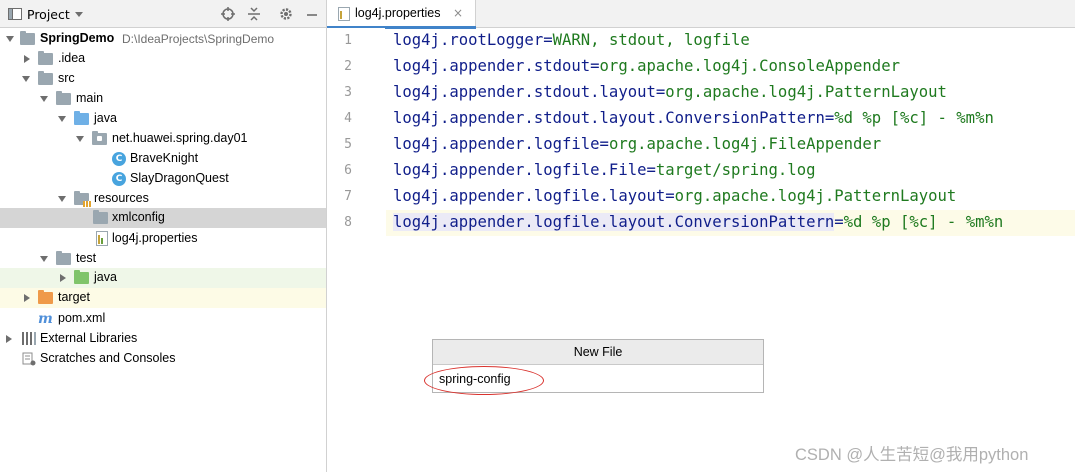 The width and height of the screenshot is (1075, 472). What do you see at coordinates (458, 13) in the screenshot?
I see `close-icon: ×` at bounding box center [458, 13].